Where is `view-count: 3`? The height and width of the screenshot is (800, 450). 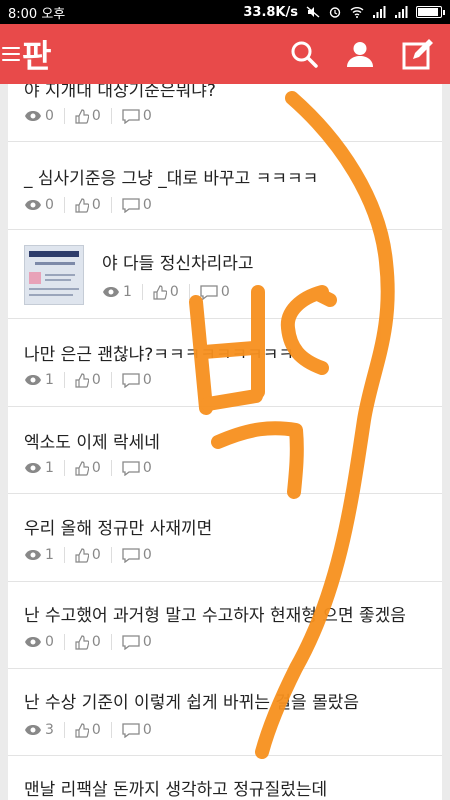 view-count: 3 is located at coordinates (49, 730).